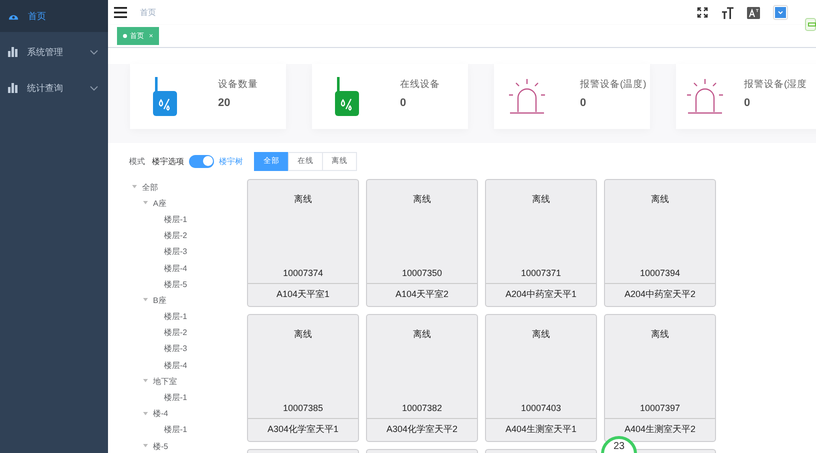 The height and width of the screenshot is (453, 816). I want to click on device-name: A304化学室天平1, so click(303, 429).